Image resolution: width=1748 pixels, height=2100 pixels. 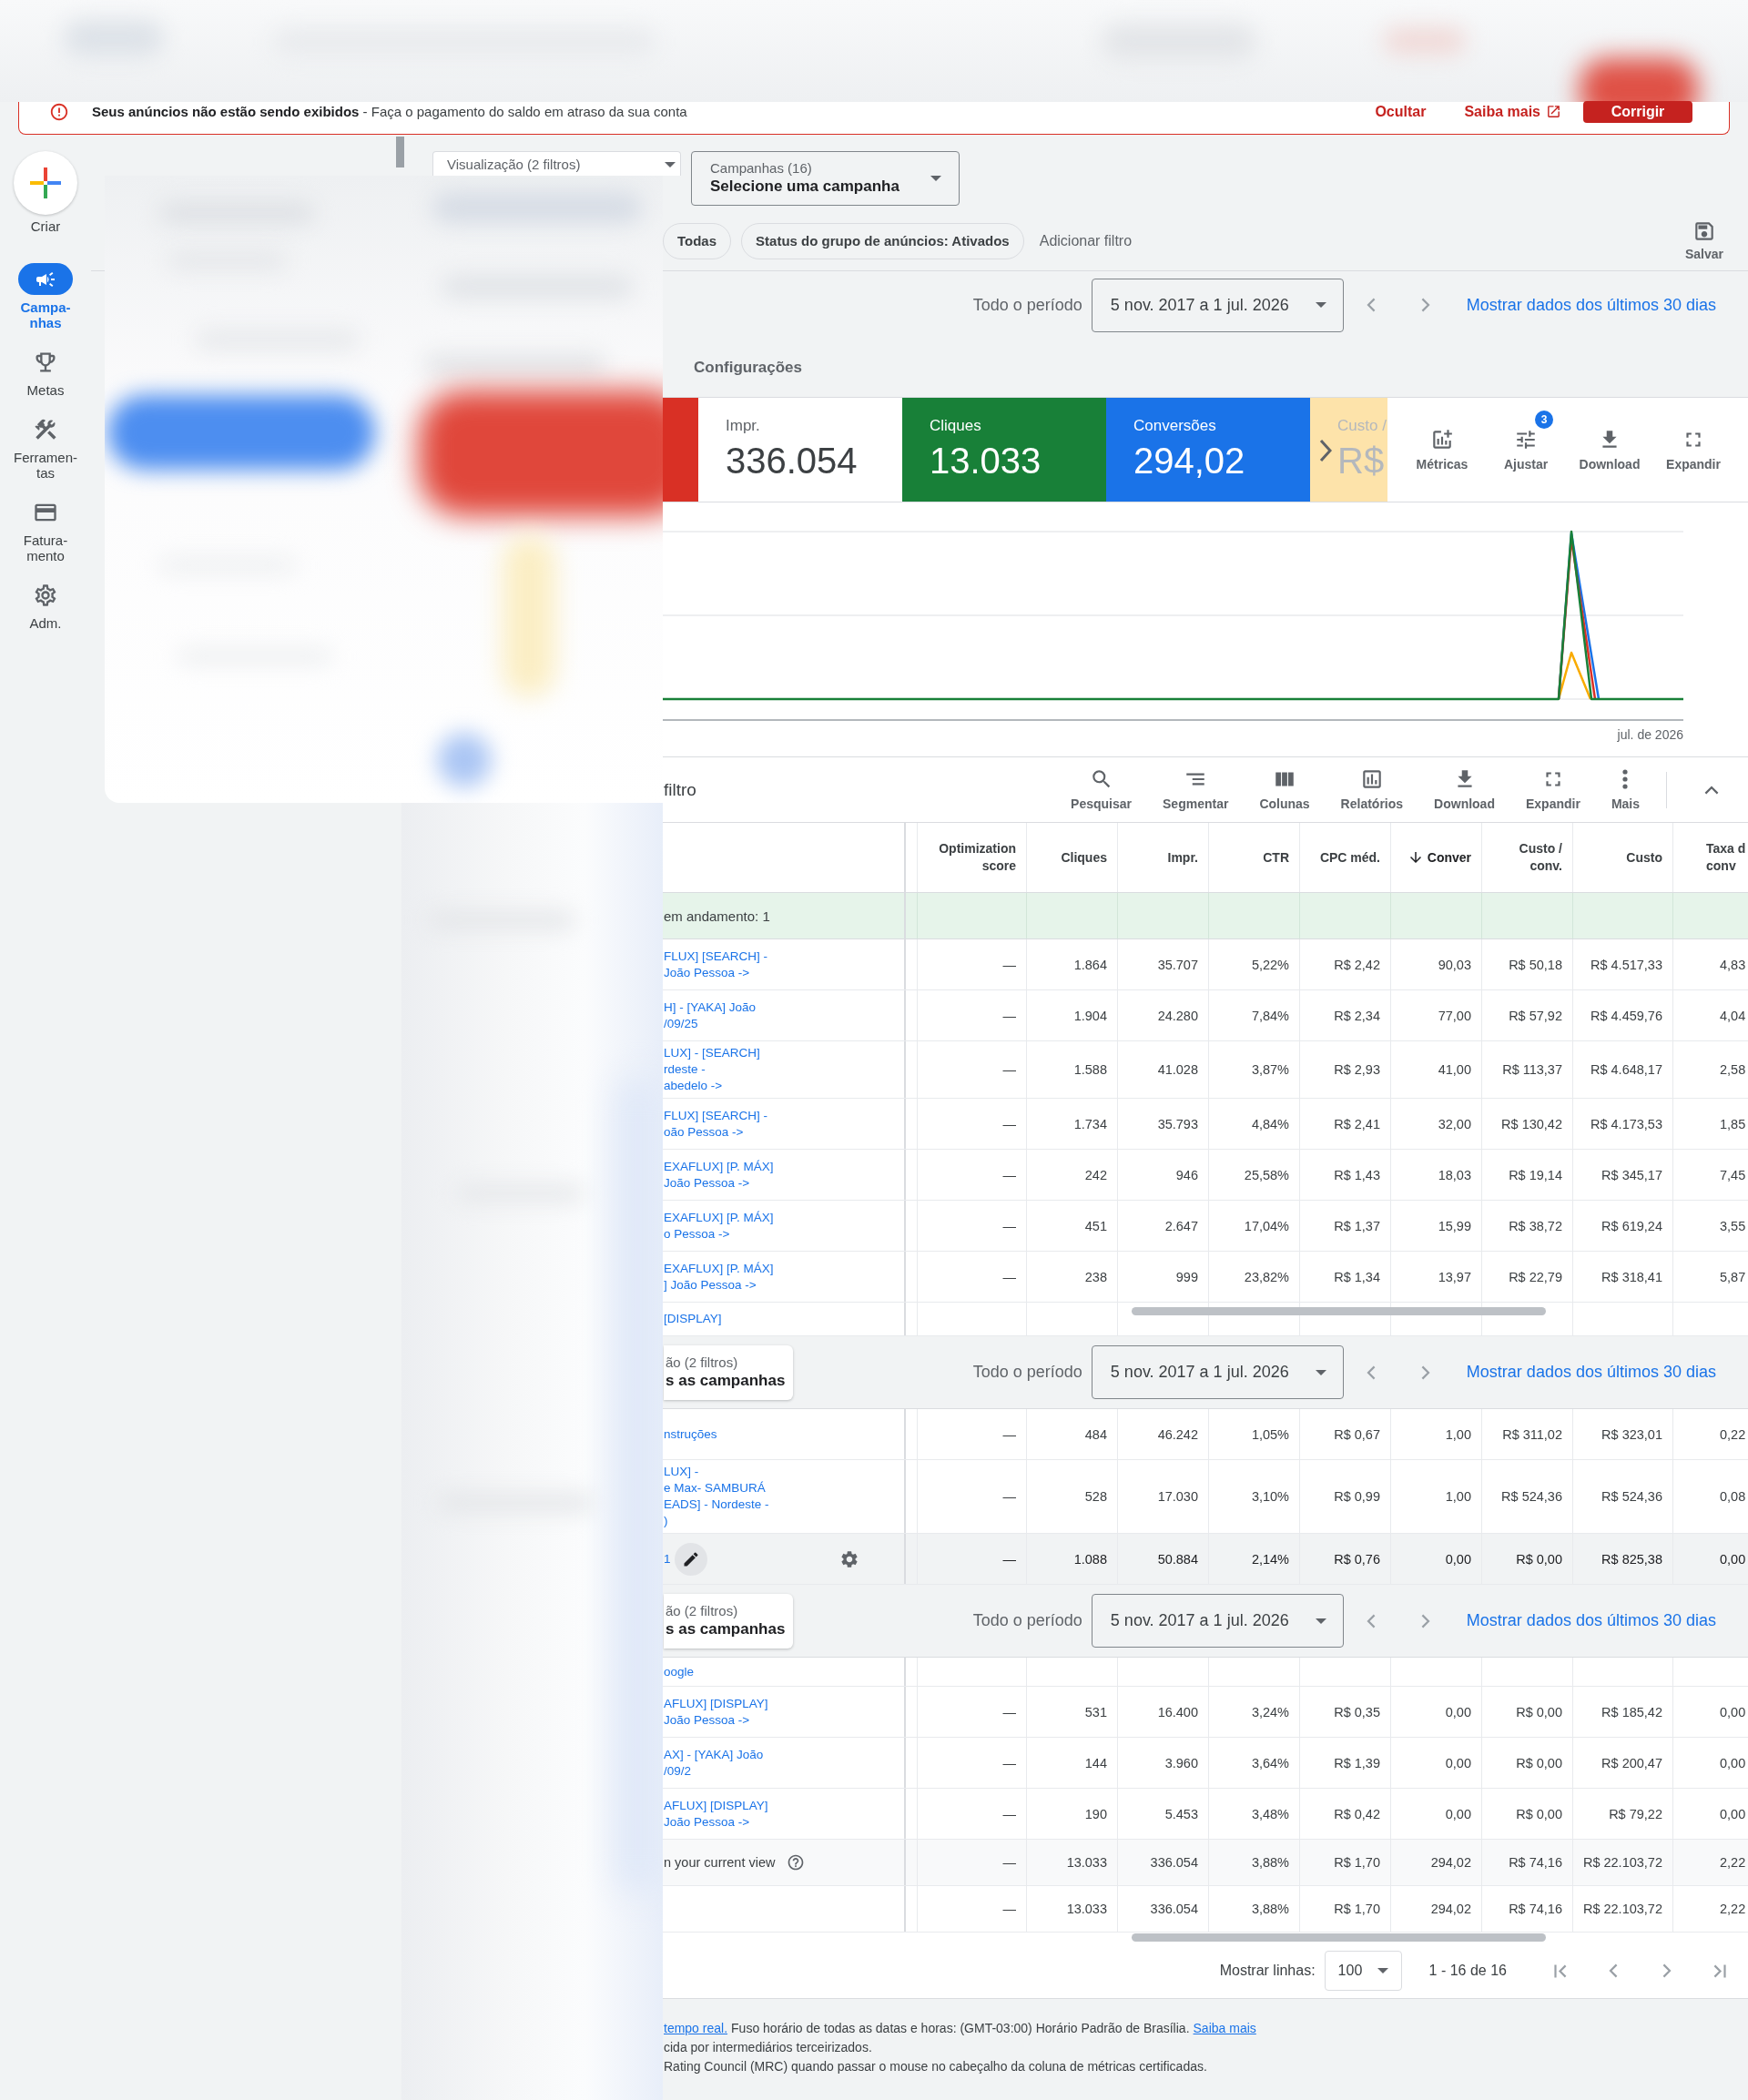 What do you see at coordinates (1710, 857) in the screenshot?
I see `column-header: Taxa d conv` at bounding box center [1710, 857].